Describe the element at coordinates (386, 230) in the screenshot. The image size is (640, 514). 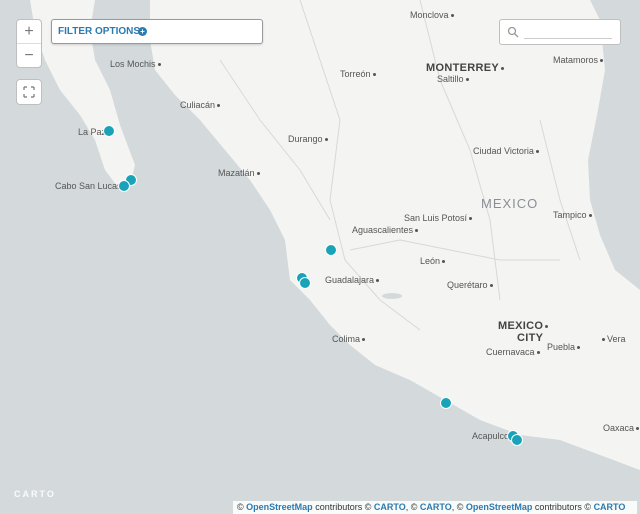
I see `city-aguascalientes: Aguascalientes` at that location.